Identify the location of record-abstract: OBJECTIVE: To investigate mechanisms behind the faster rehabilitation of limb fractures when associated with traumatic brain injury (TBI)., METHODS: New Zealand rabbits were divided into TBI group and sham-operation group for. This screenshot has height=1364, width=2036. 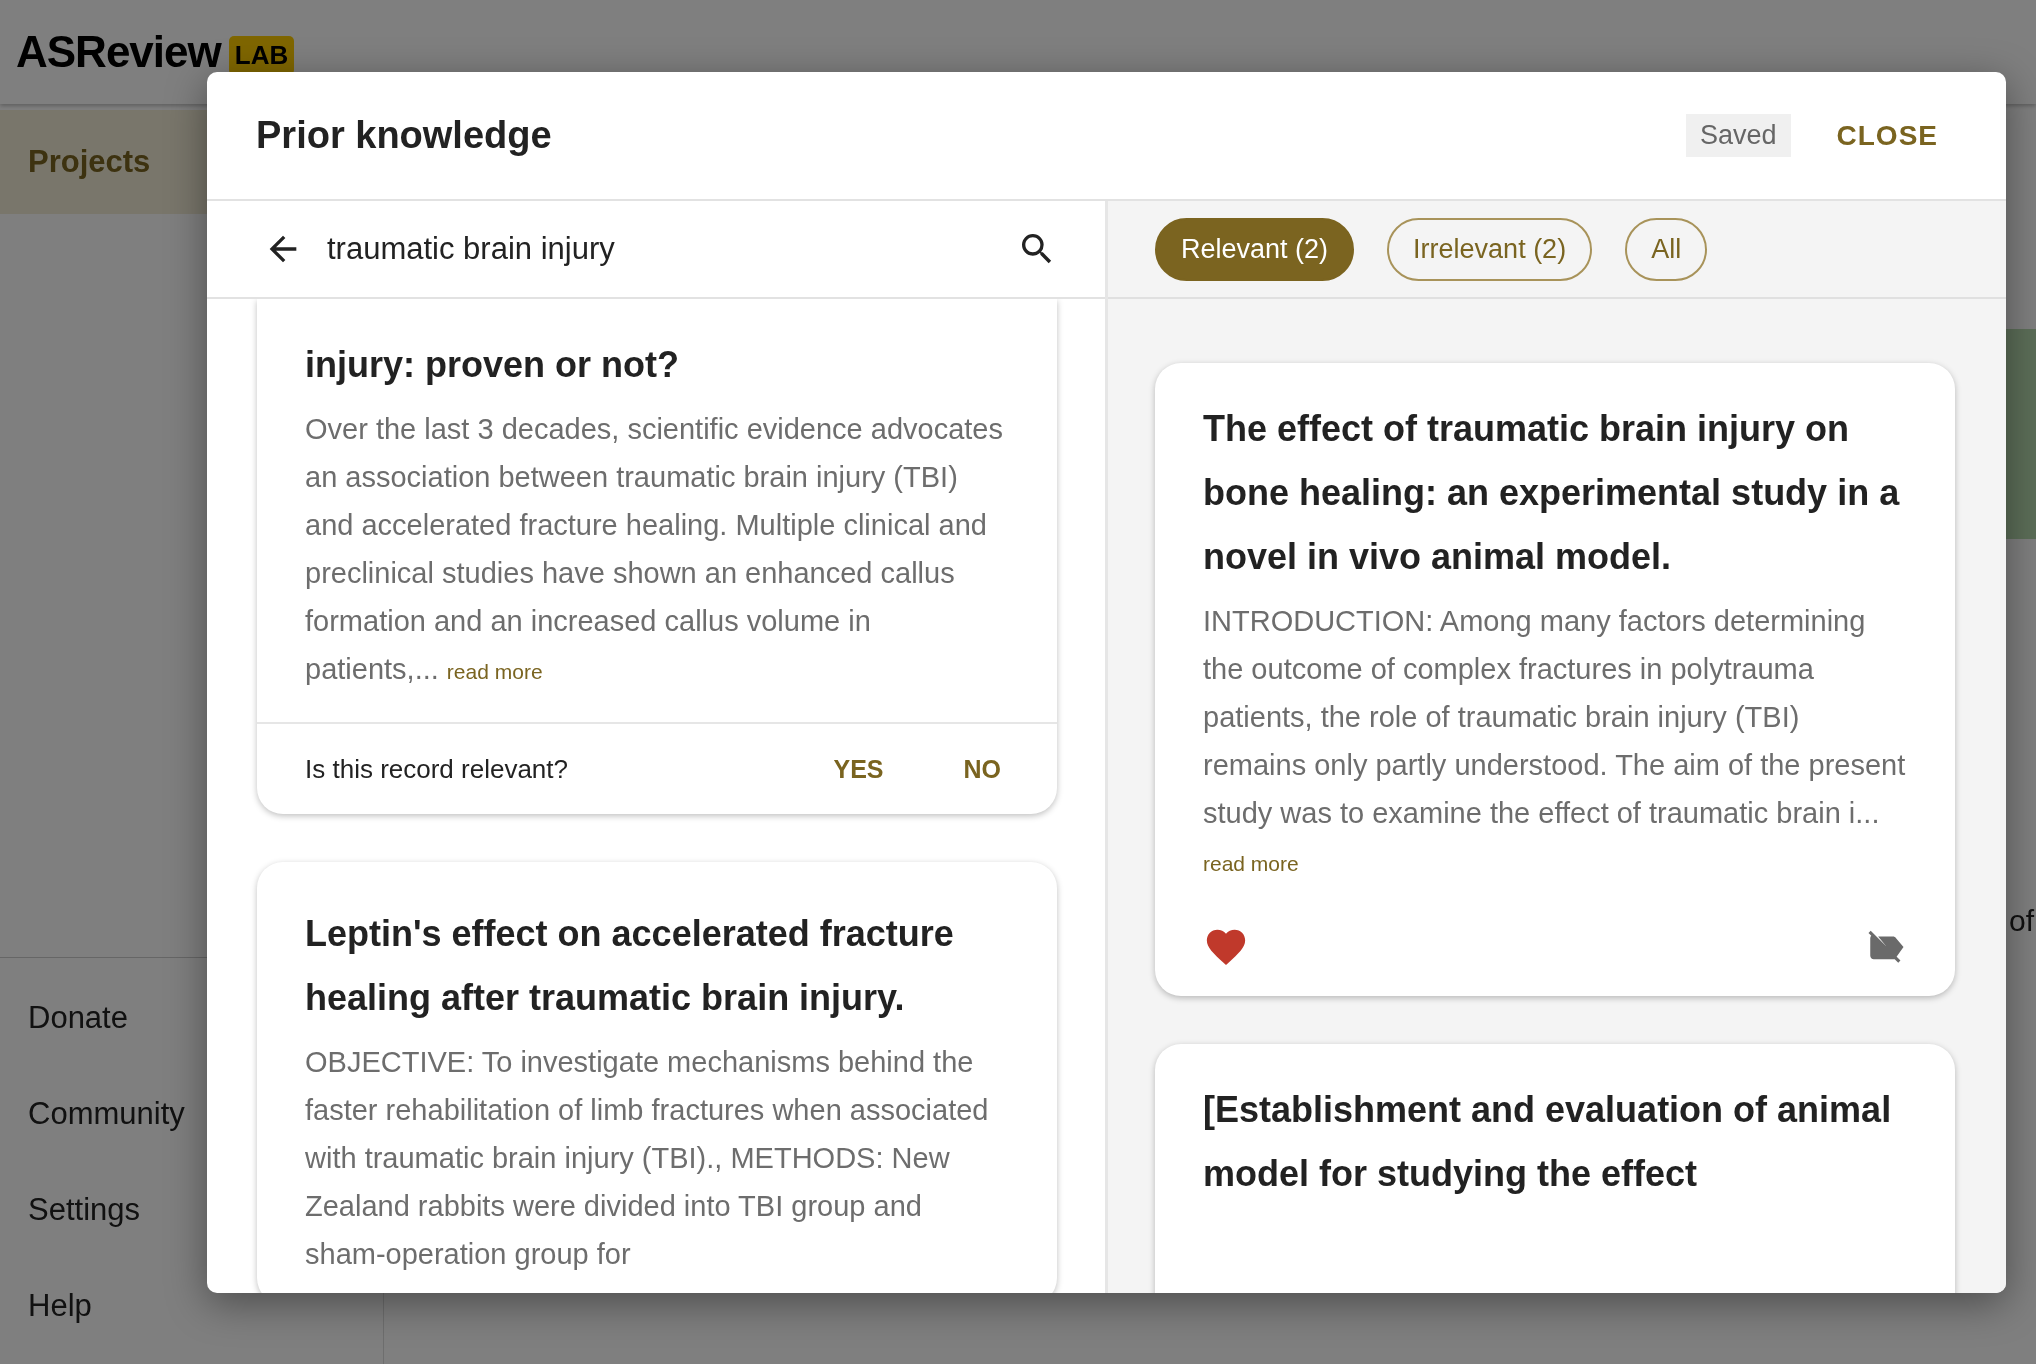
(647, 1158).